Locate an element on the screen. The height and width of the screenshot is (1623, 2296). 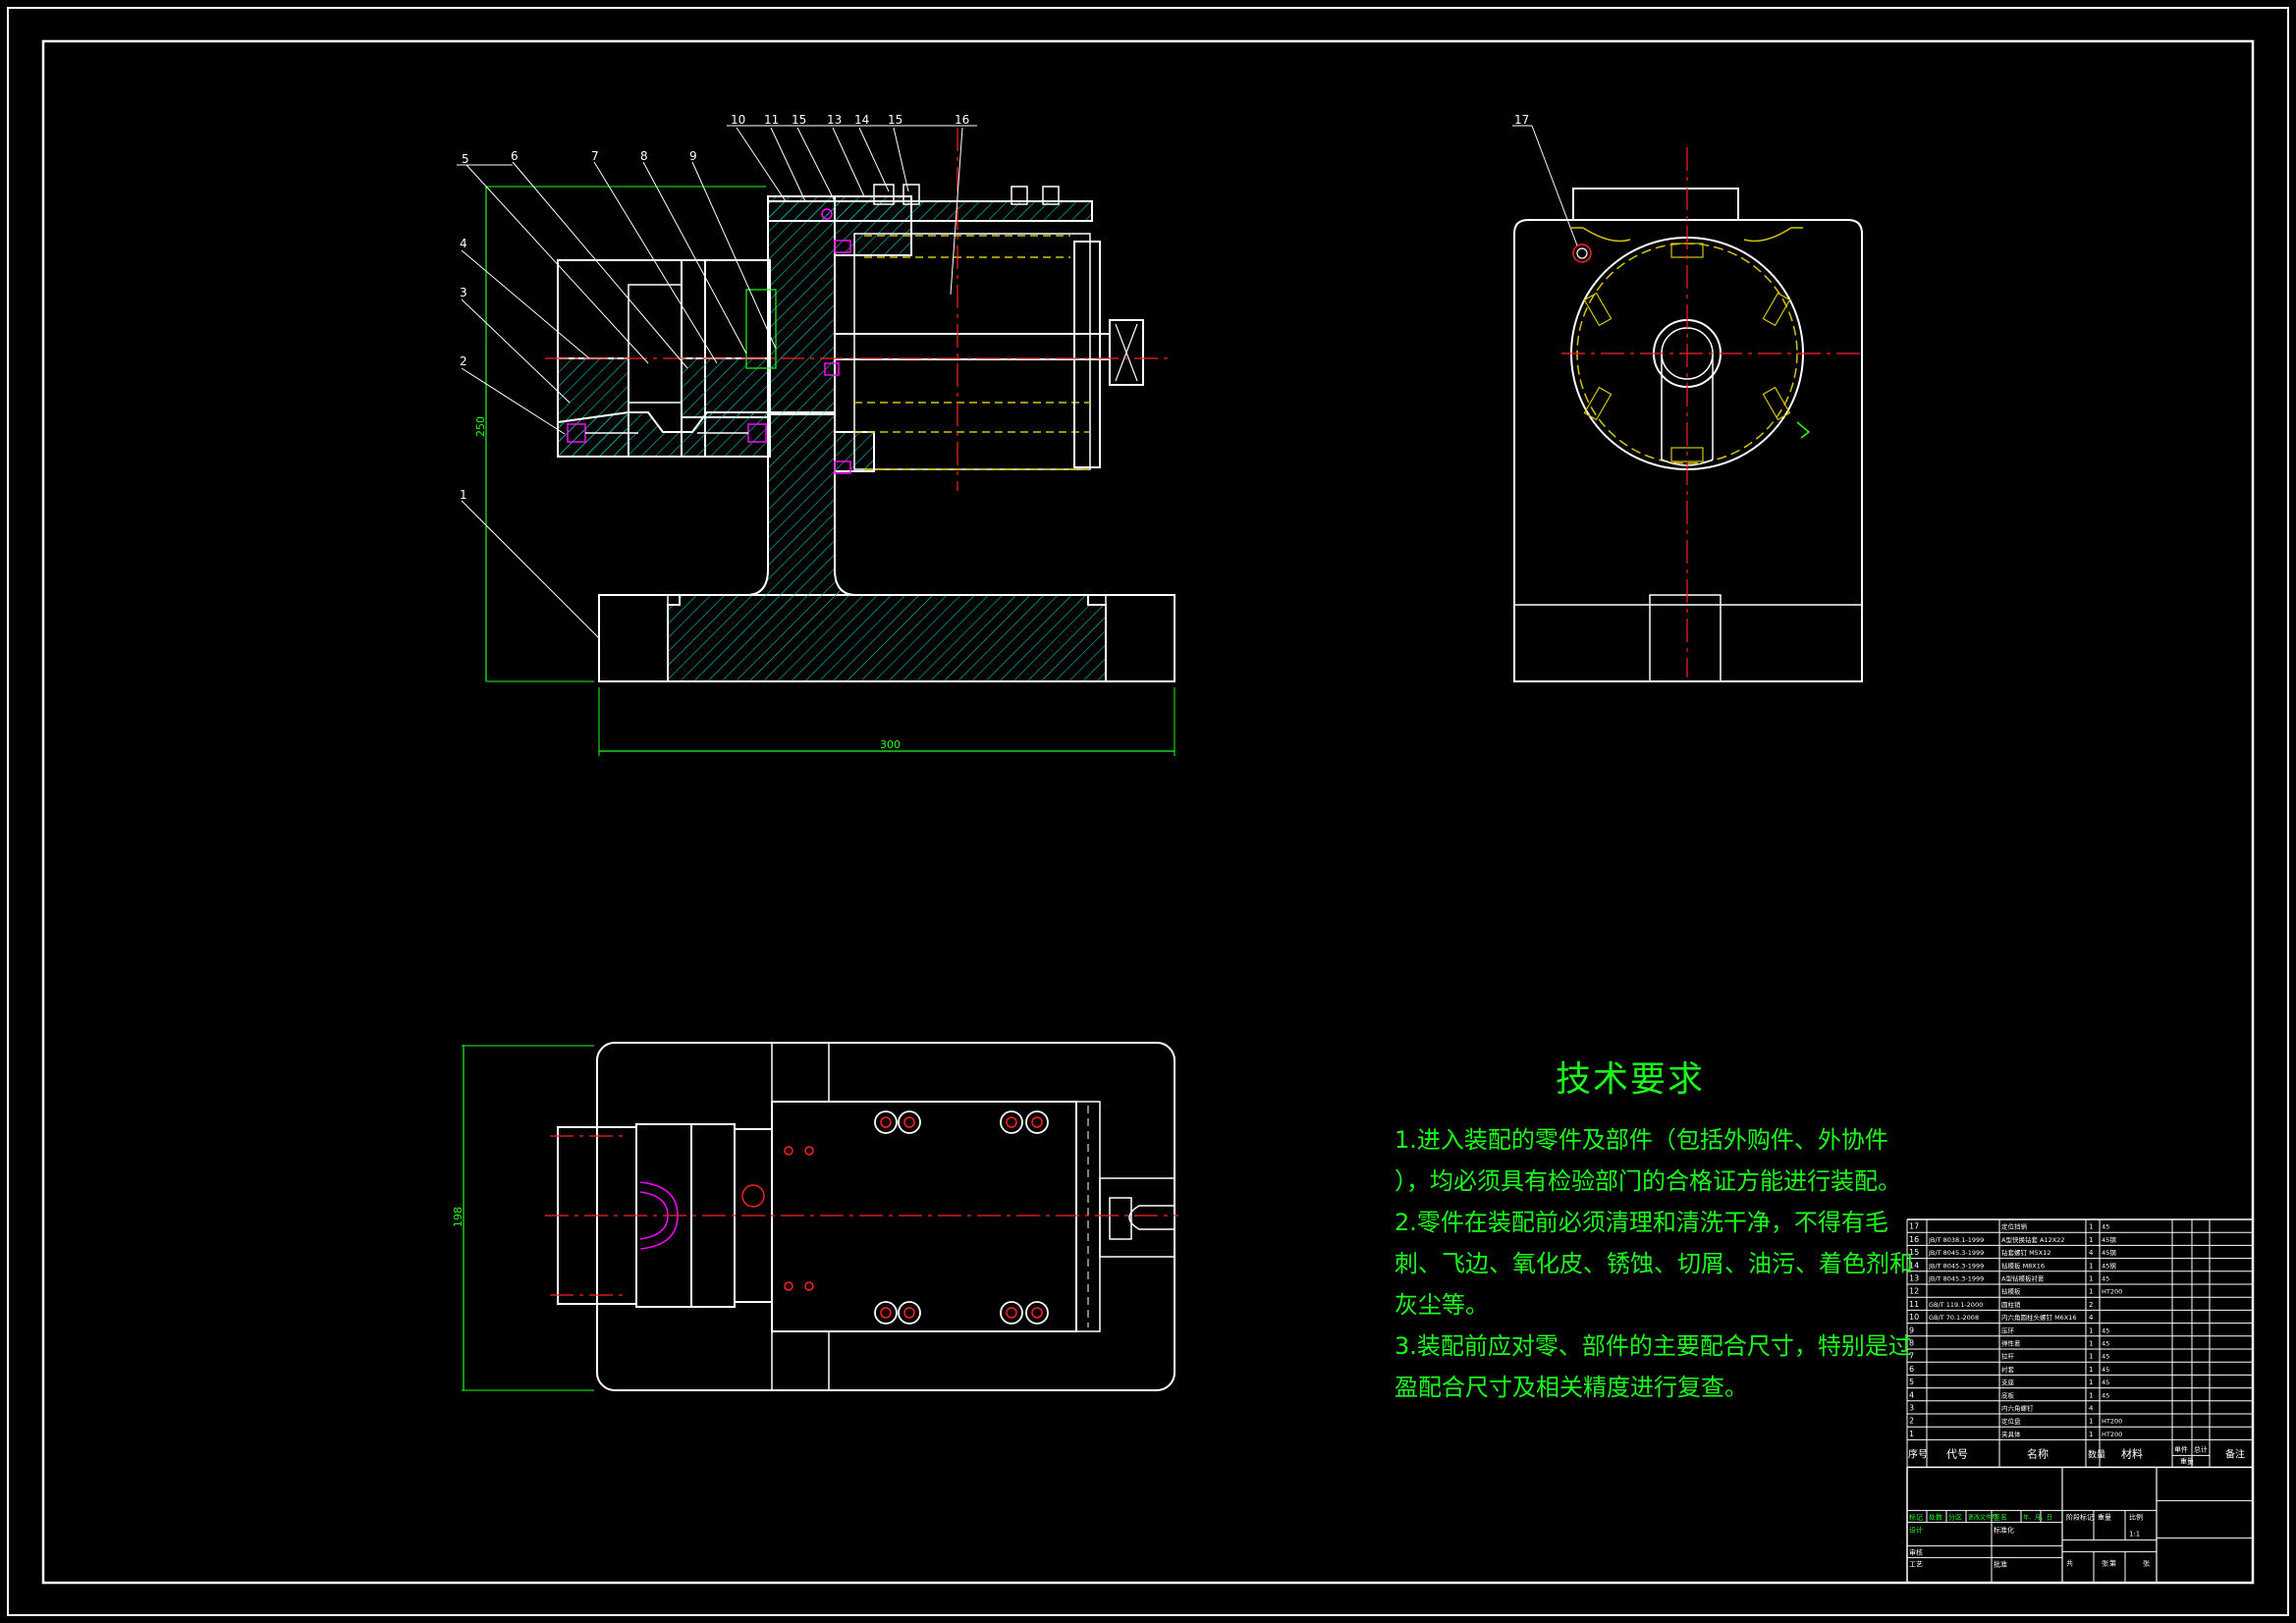
side-view is located at coordinates (1689, 404).